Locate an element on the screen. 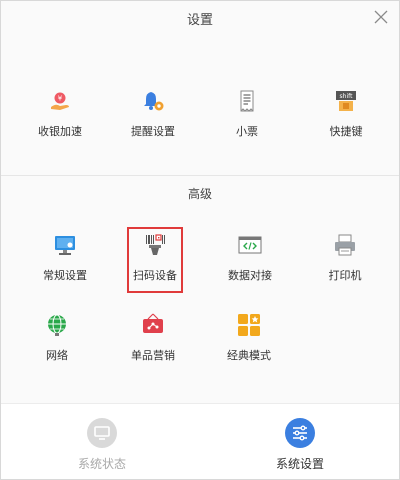 This screenshot has width=400, height=480. tab-system-status: 系统状态 is located at coordinates (102, 444).